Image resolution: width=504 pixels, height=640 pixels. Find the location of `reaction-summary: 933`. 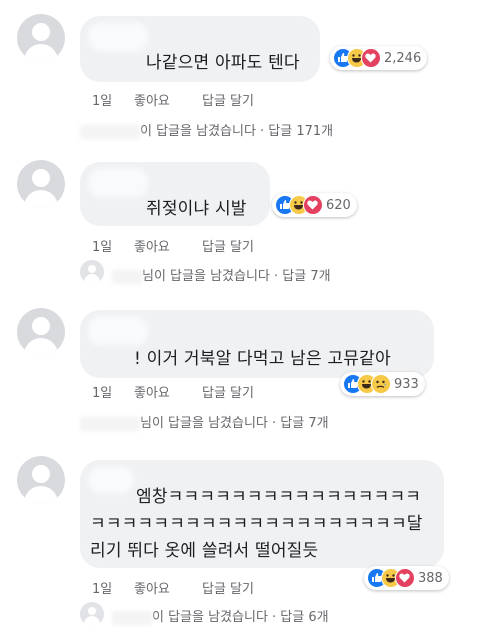

reaction-summary: 933 is located at coordinates (382, 384).